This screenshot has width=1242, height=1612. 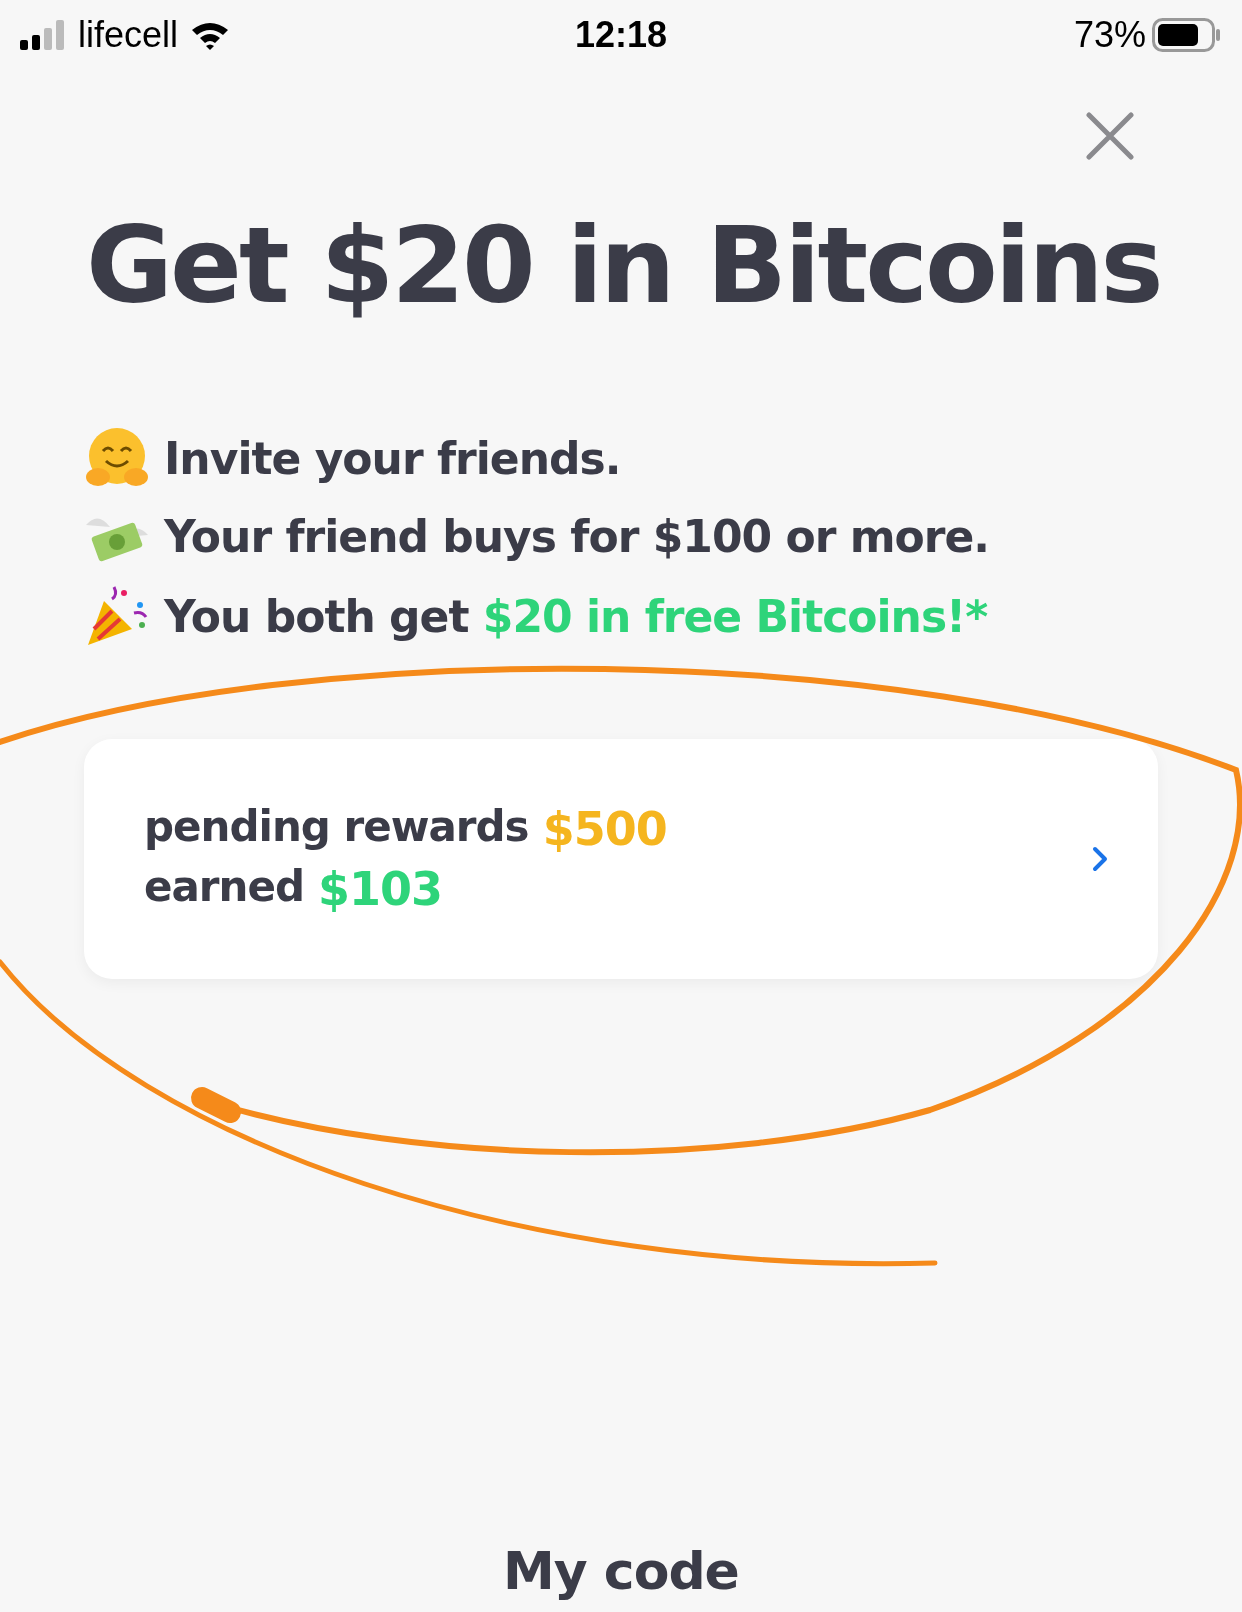 What do you see at coordinates (392, 458) in the screenshot?
I see `step-text: Invite your friends.` at bounding box center [392, 458].